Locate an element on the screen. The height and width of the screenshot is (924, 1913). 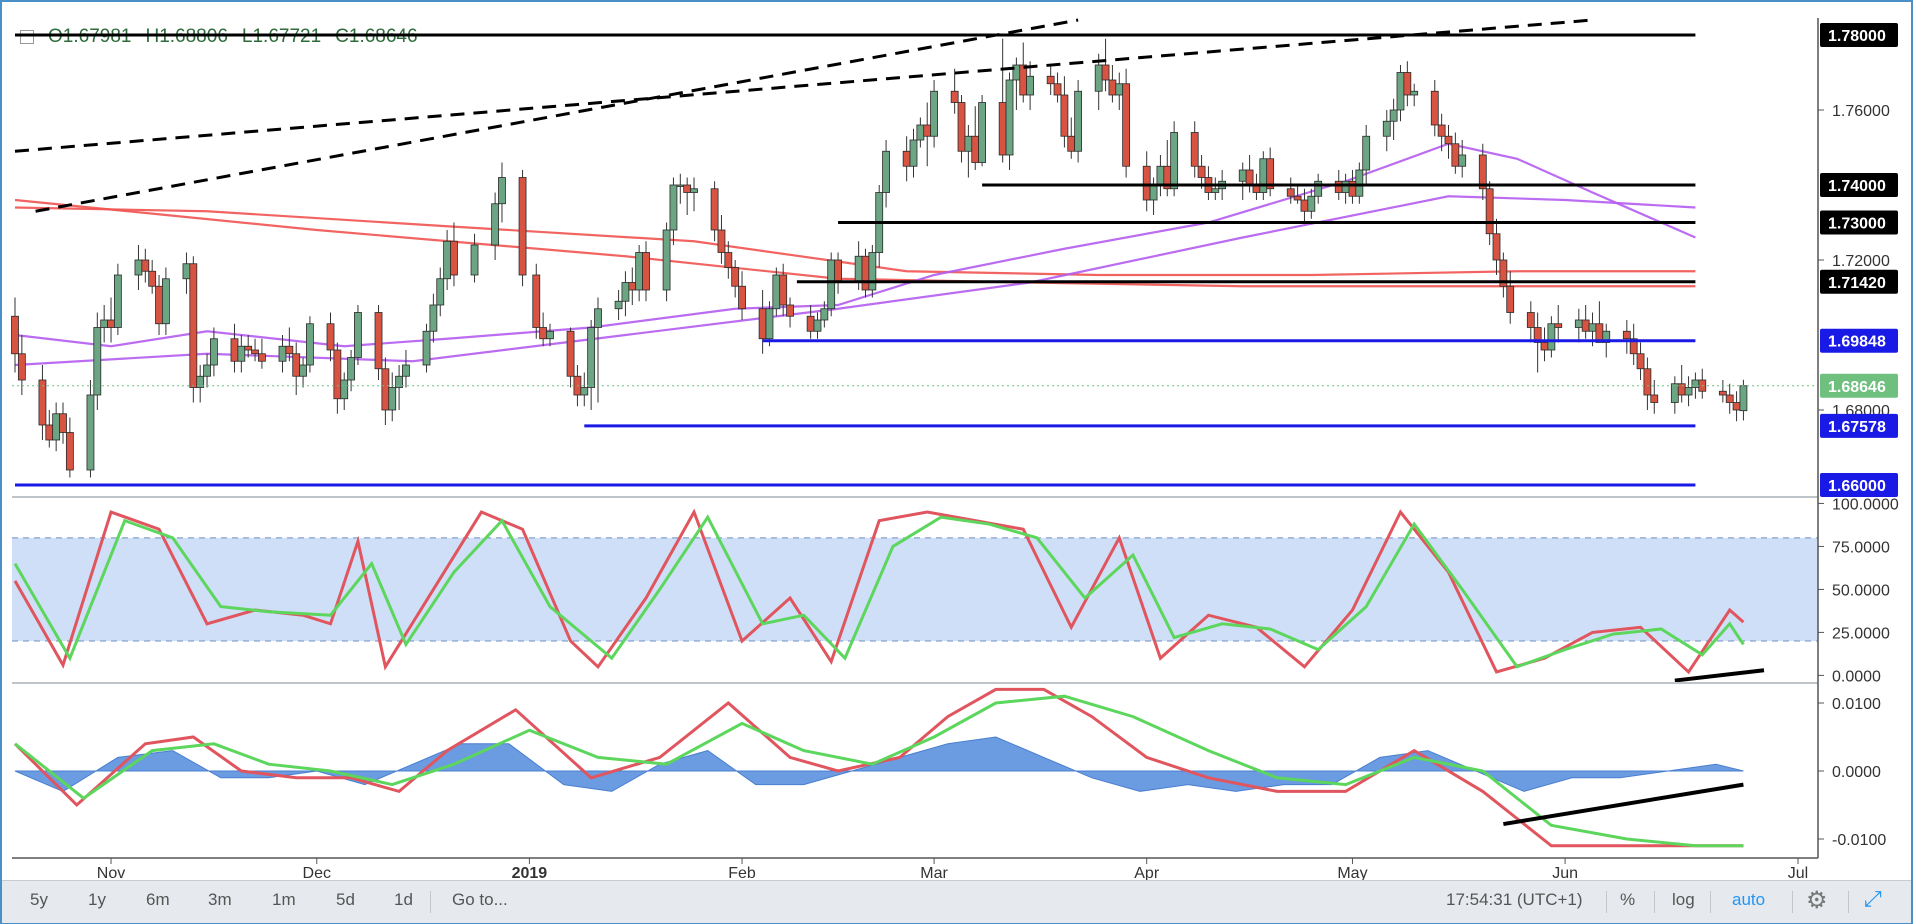
trendline-dashed is located at coordinates (557, 115).